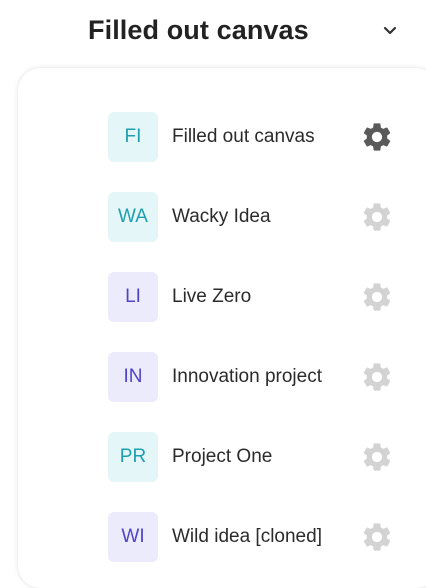 This screenshot has width=426, height=588. I want to click on canvas-selector-label: Filled out canvas, so click(198, 29).